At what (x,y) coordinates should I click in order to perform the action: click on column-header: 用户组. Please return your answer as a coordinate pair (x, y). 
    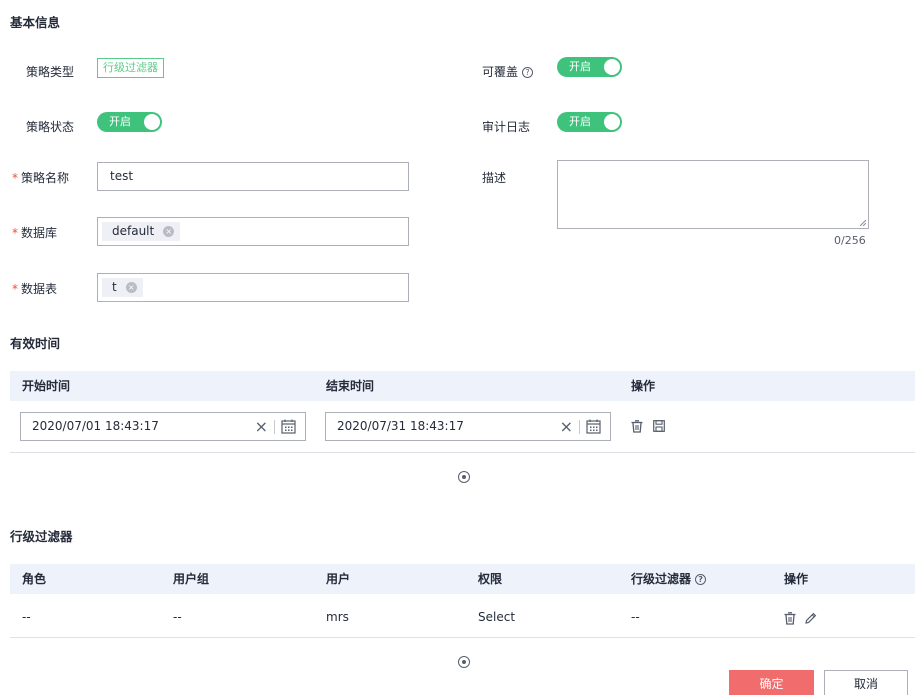
    Looking at the image, I should click on (191, 579).